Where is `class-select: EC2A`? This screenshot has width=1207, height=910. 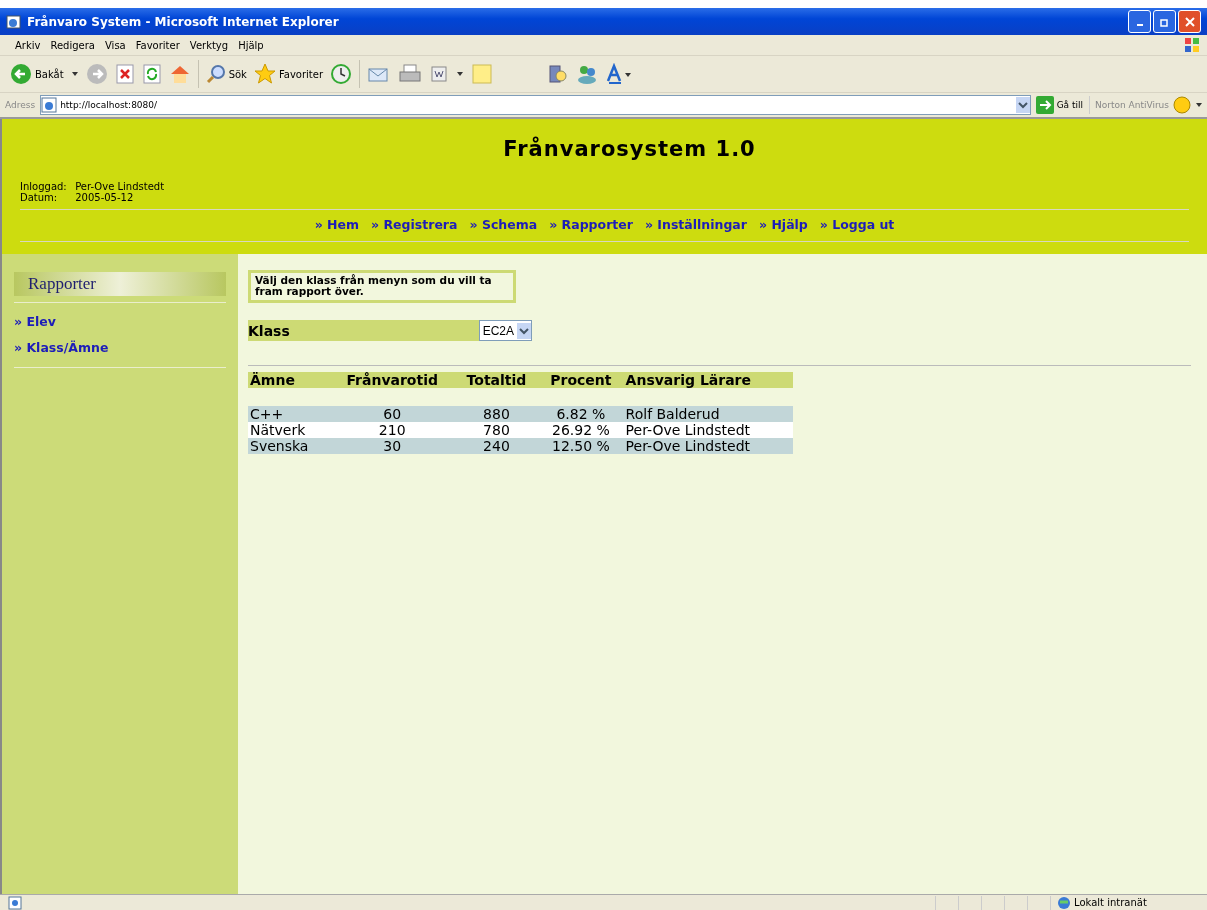 class-select: EC2A is located at coordinates (505, 330).